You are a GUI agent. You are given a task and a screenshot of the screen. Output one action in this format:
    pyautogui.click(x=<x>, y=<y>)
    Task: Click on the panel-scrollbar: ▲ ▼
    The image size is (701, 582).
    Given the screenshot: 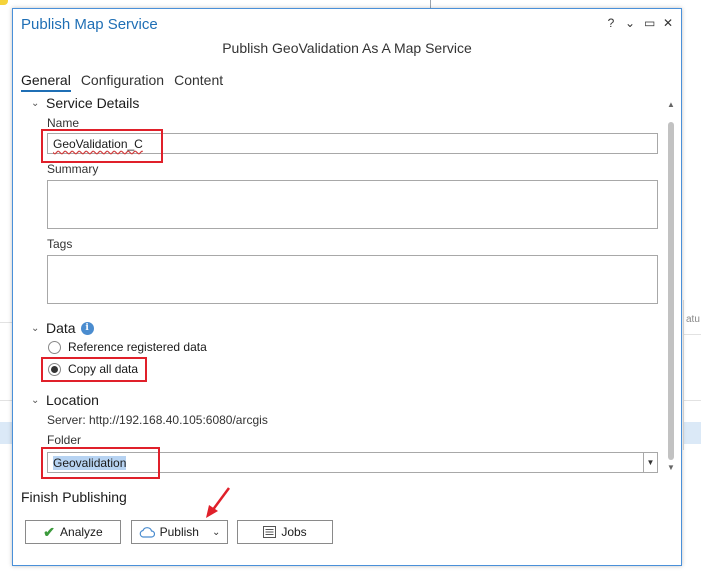 What is the action you would take?
    pyautogui.click(x=671, y=286)
    